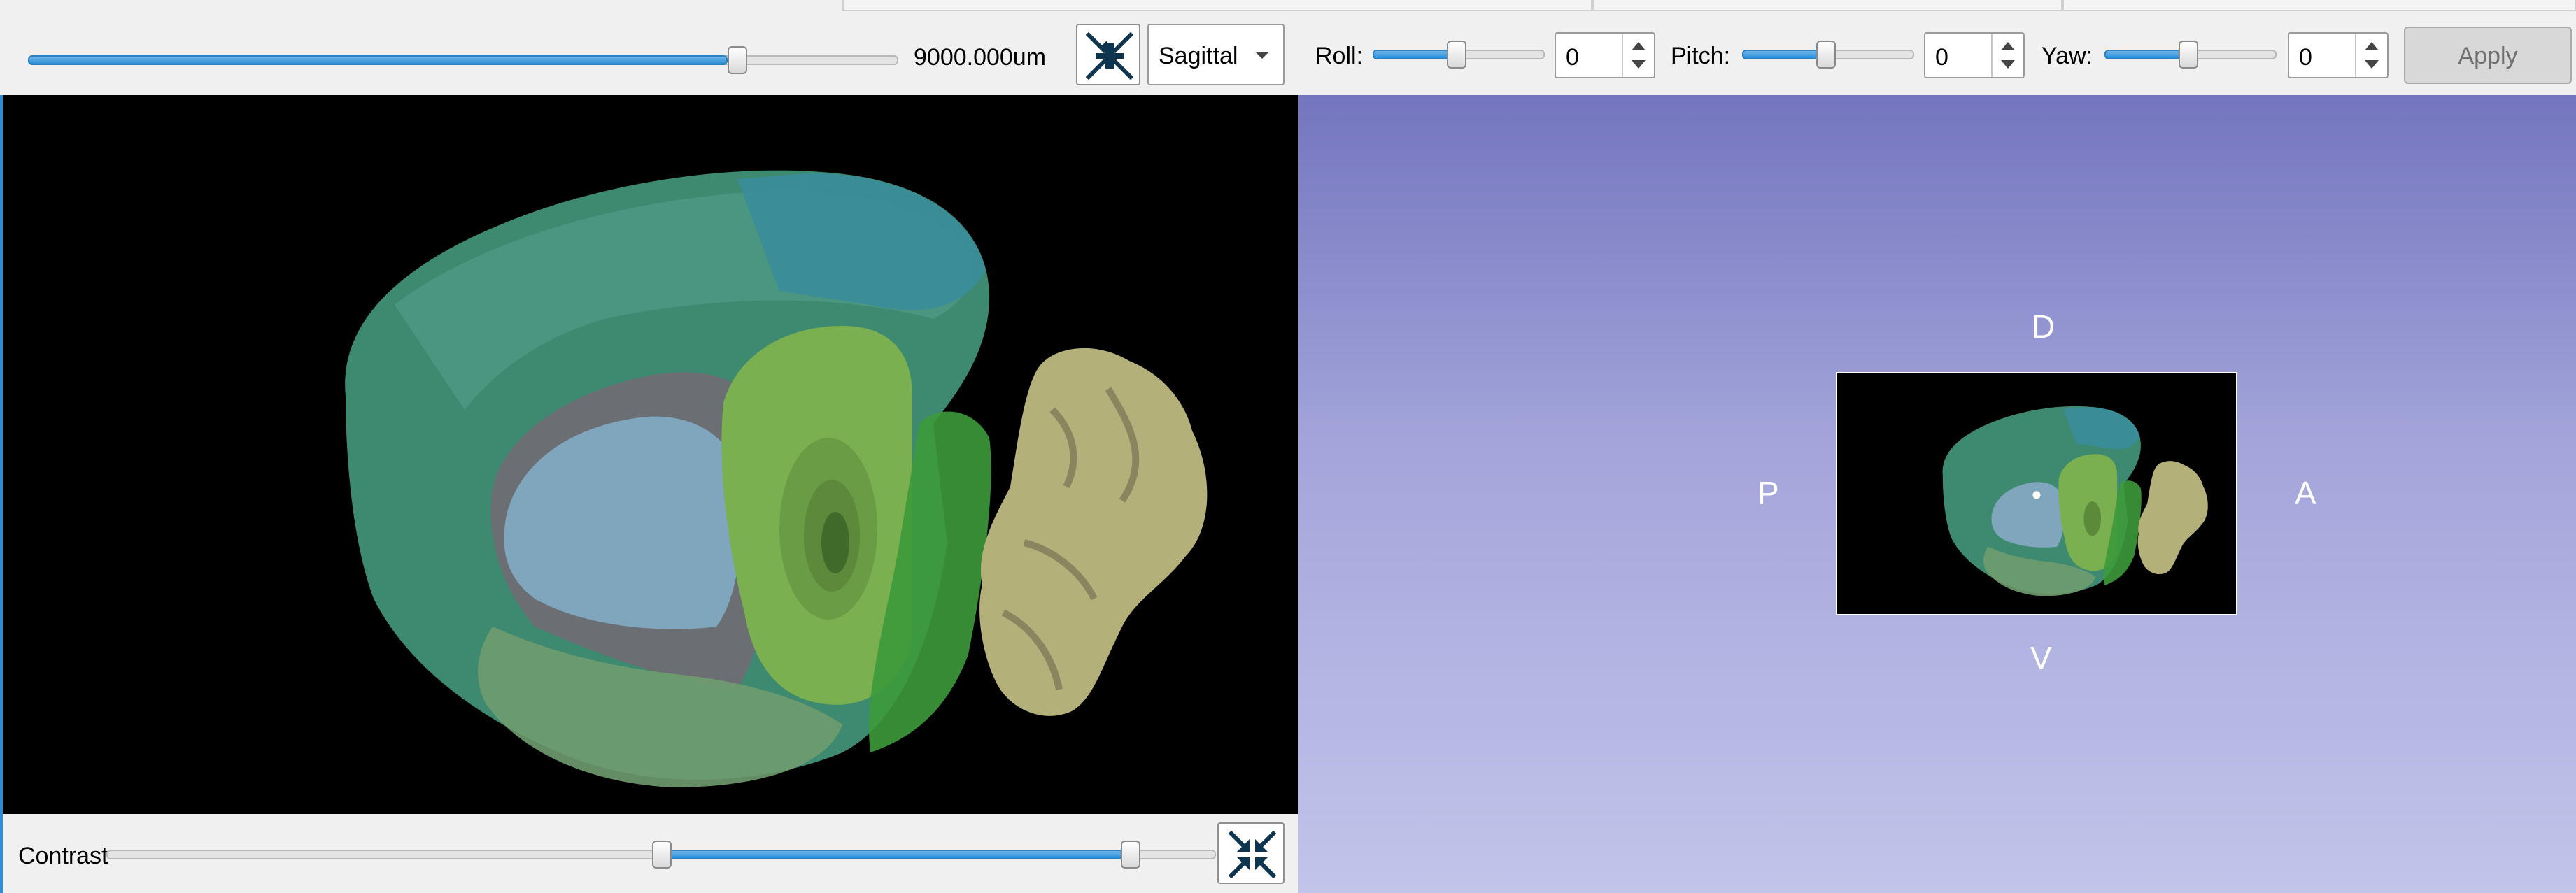  I want to click on view-select-value: Sagittal, so click(1198, 56).